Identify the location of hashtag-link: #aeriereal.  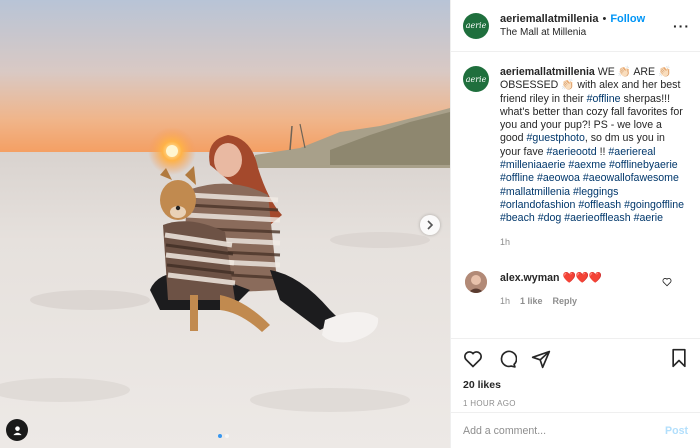
(631, 152).